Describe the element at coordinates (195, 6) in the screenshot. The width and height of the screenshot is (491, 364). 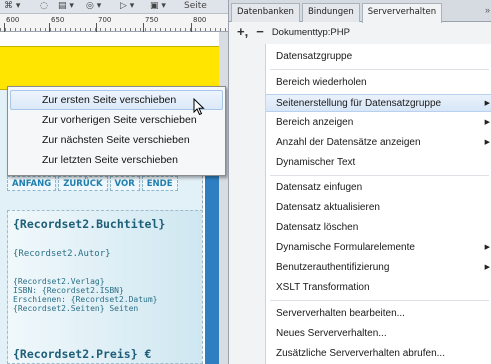
I see `toolbar-page-label: Seite` at that location.